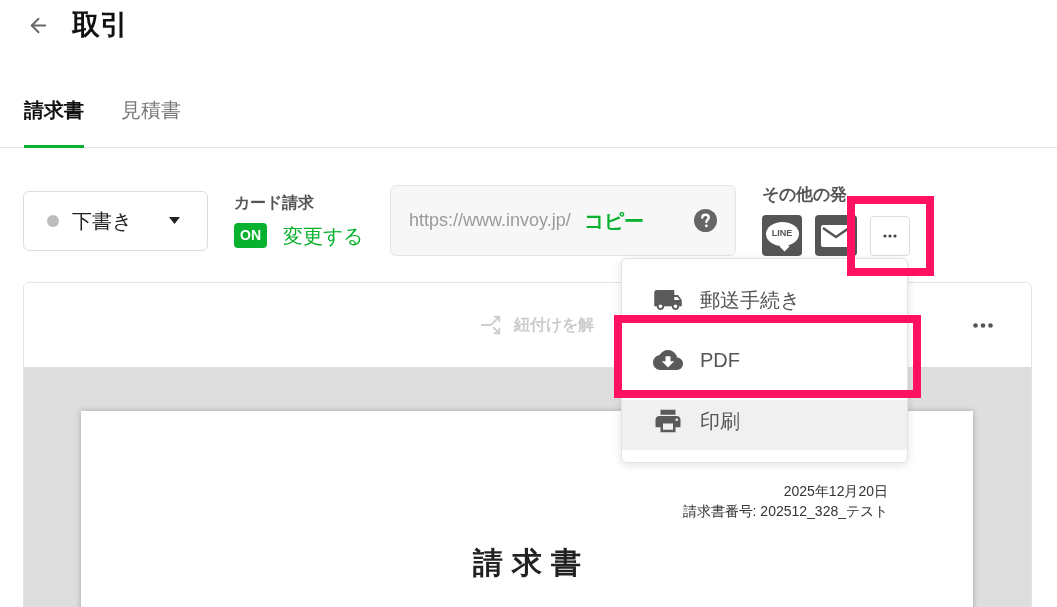  I want to click on help-icon, so click(705, 220).